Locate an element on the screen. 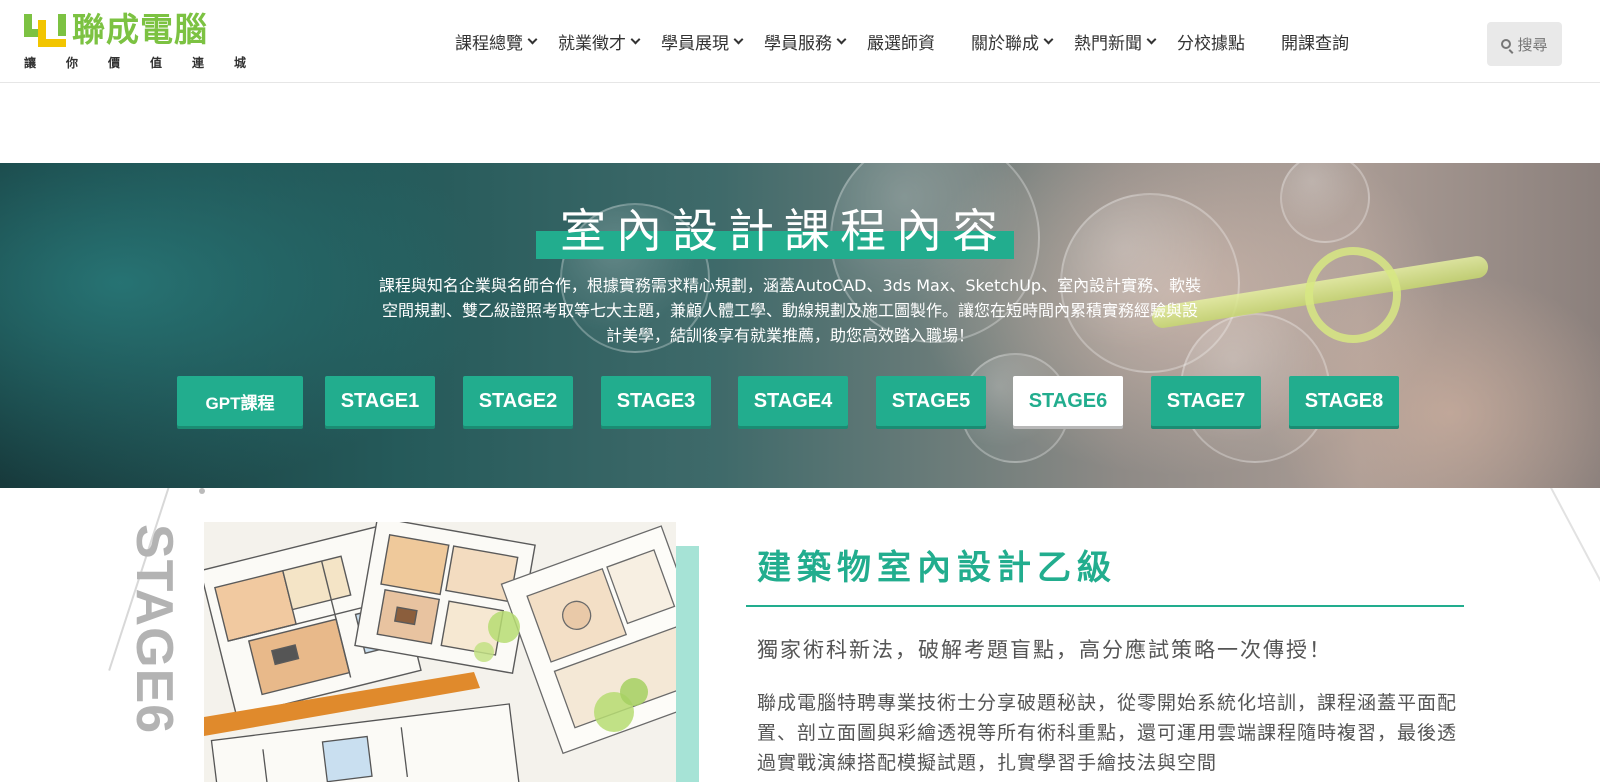  logo-text: 聯成電腦 is located at coordinates (140, 29).